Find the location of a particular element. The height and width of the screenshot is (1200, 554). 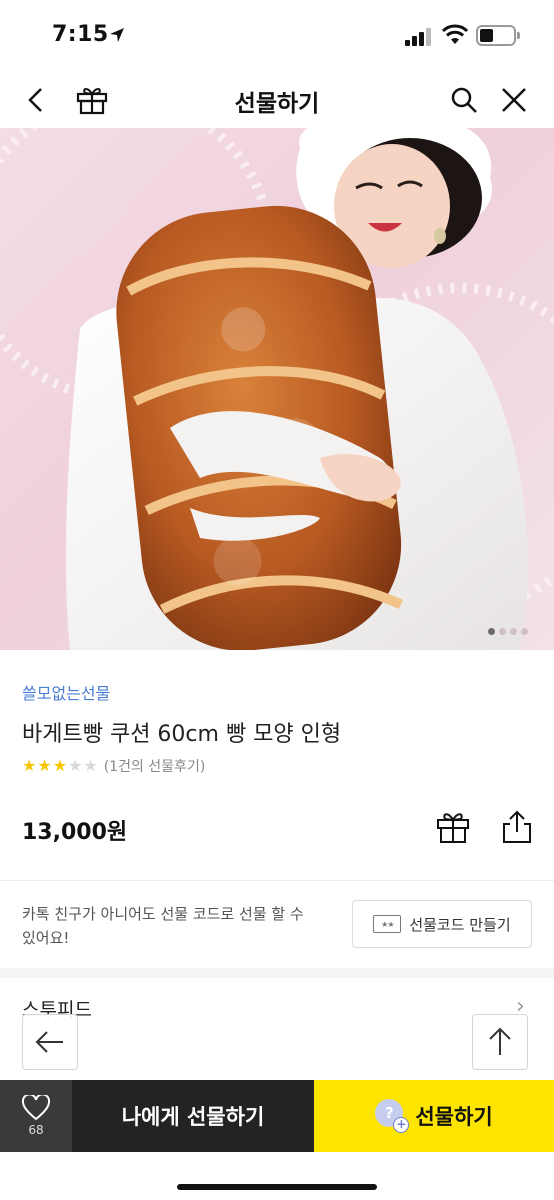

wifi-icon is located at coordinates (455, 34).